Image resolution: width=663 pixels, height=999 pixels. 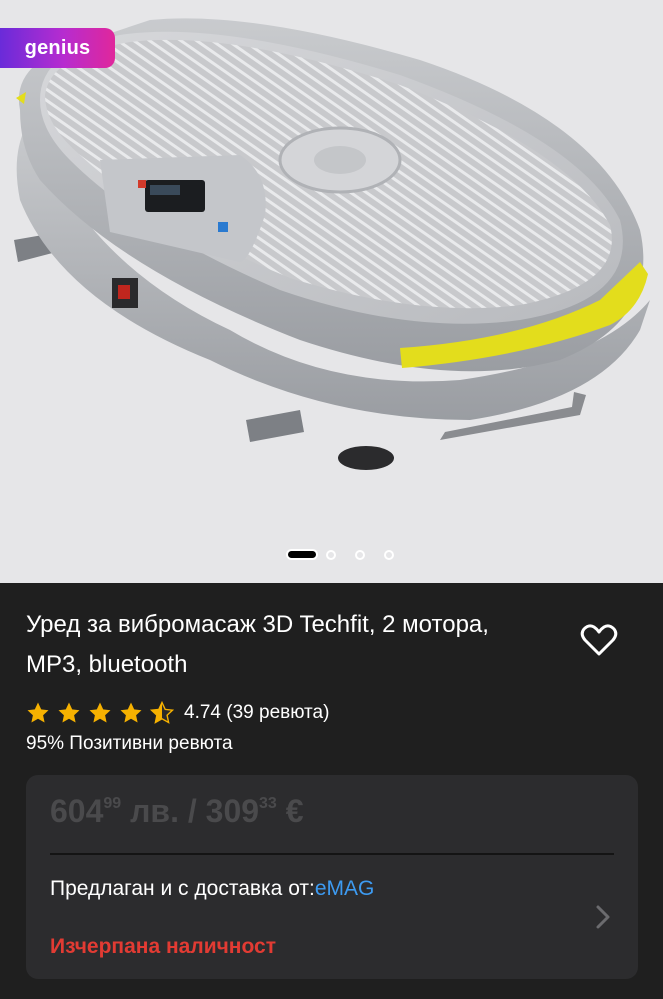 I want to click on rating-summary: 4.74 (39 ревюта), so click(x=256, y=713).